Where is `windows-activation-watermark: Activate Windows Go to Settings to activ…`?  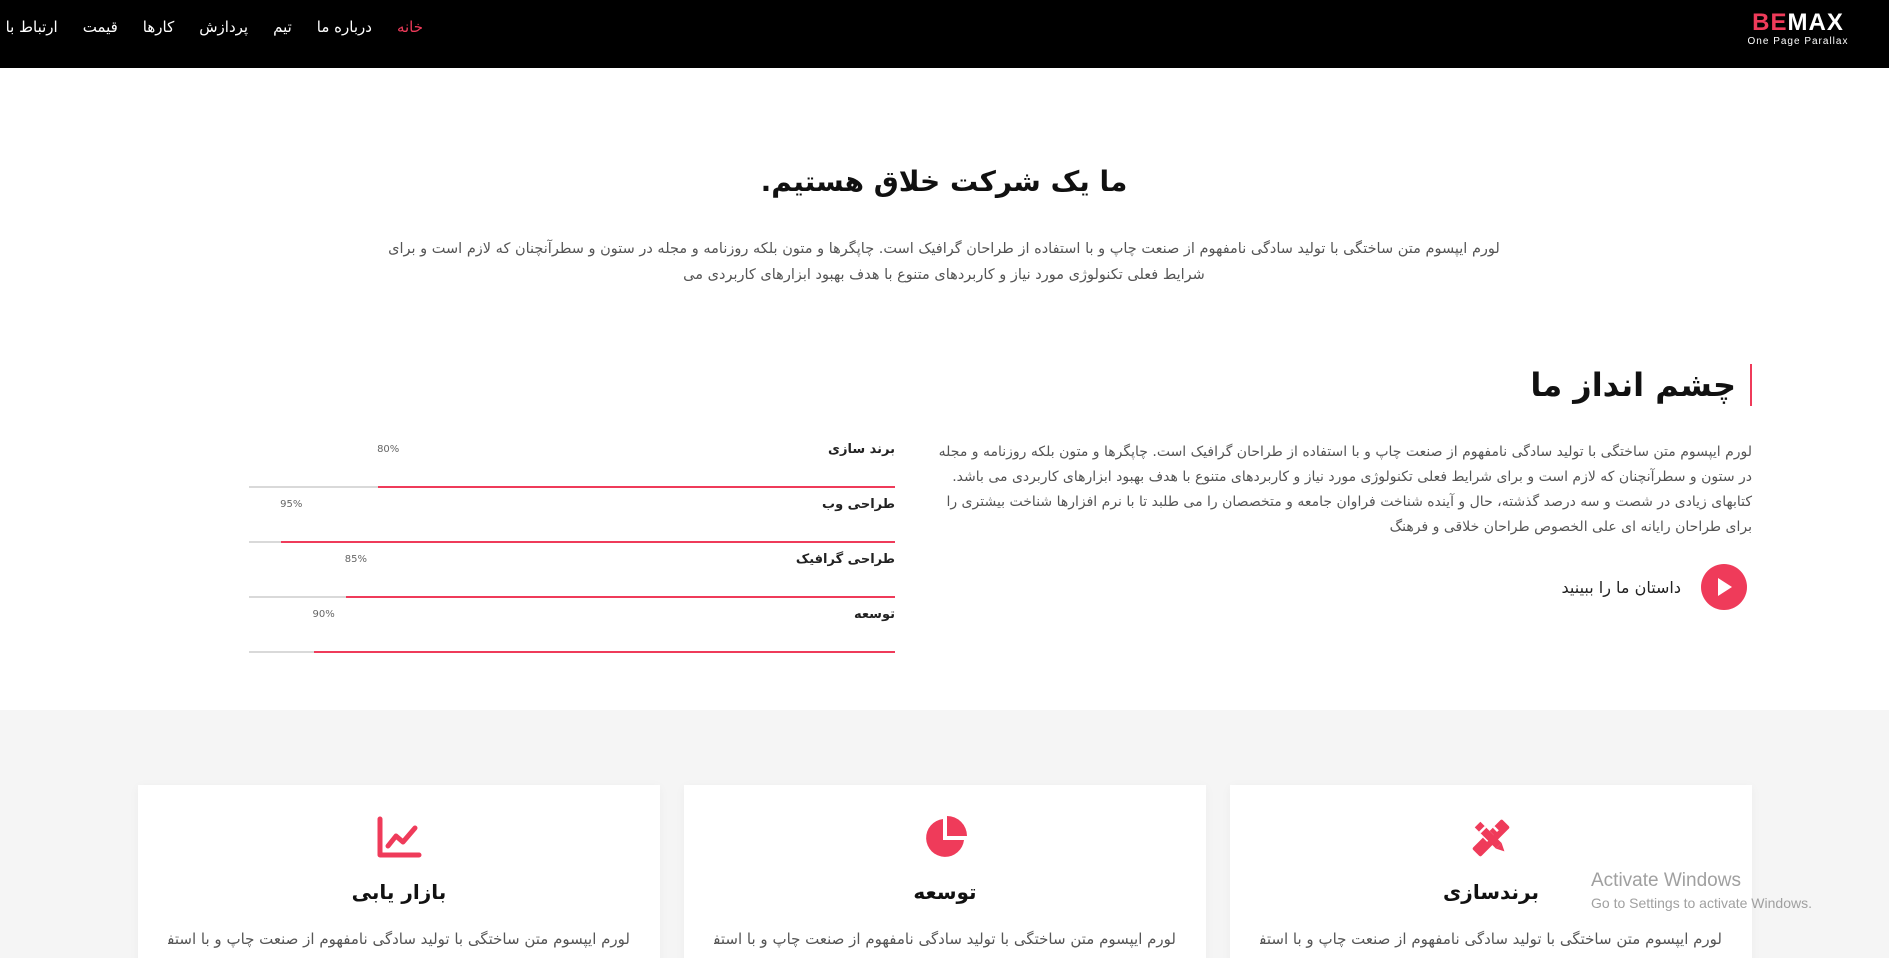 windows-activation-watermark: Activate Windows Go to Settings to activ… is located at coordinates (1702, 891).